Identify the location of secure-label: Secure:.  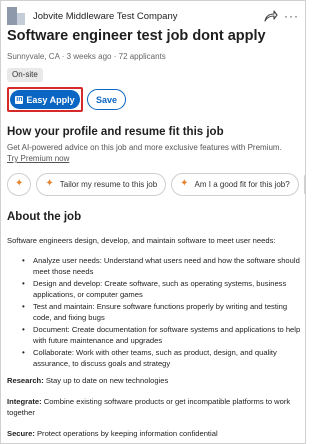
(21, 433).